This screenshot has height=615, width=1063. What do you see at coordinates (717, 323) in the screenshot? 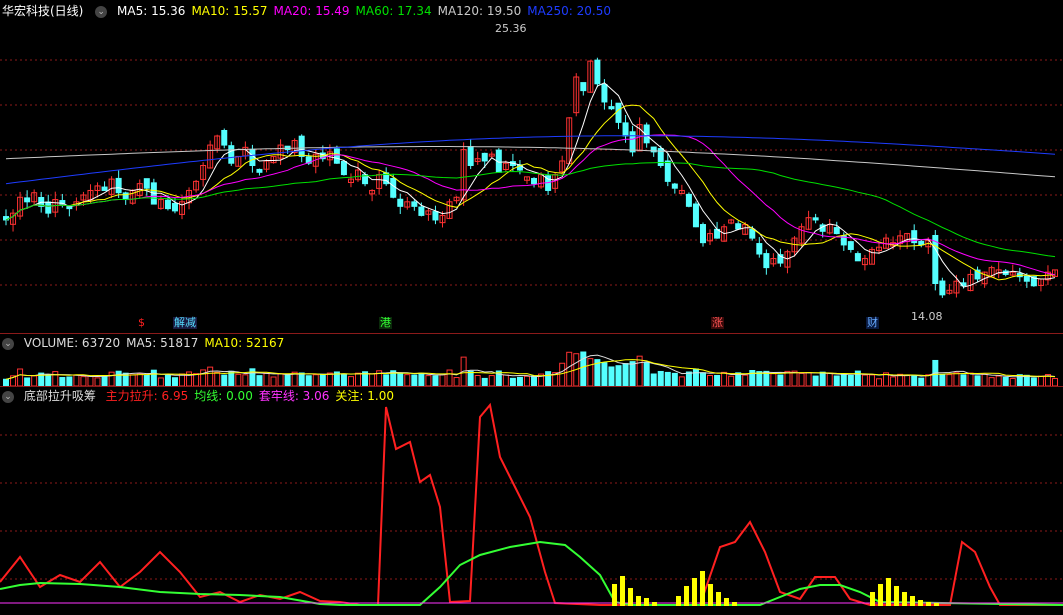
I see `event-marker-3: 涨` at bounding box center [717, 323].